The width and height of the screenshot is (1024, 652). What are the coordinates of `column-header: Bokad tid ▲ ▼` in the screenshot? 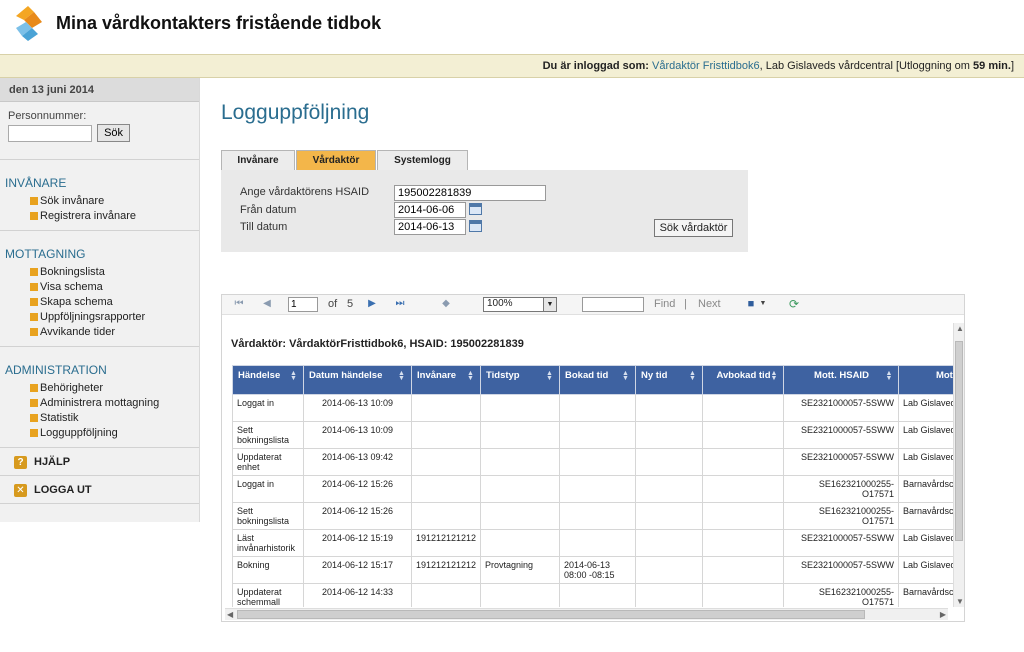 It's located at (597, 380).